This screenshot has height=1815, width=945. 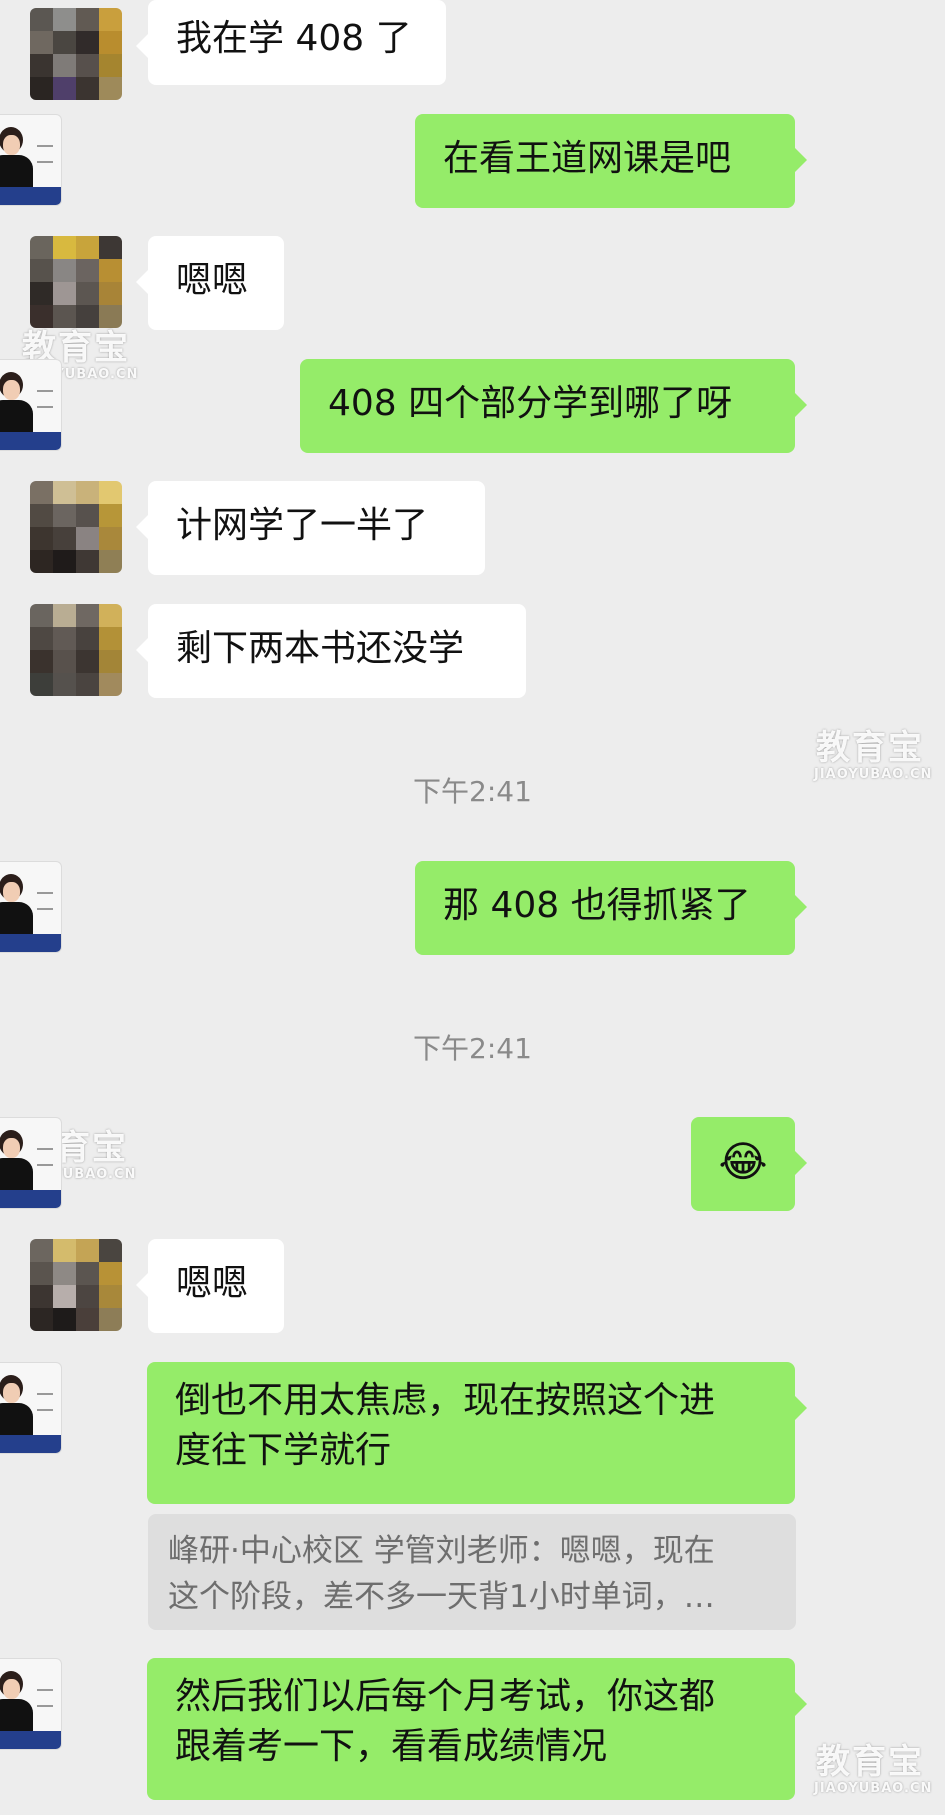 What do you see at coordinates (743, 1161) in the screenshot?
I see `tears-of-joy-emoji-icon: 😂` at bounding box center [743, 1161].